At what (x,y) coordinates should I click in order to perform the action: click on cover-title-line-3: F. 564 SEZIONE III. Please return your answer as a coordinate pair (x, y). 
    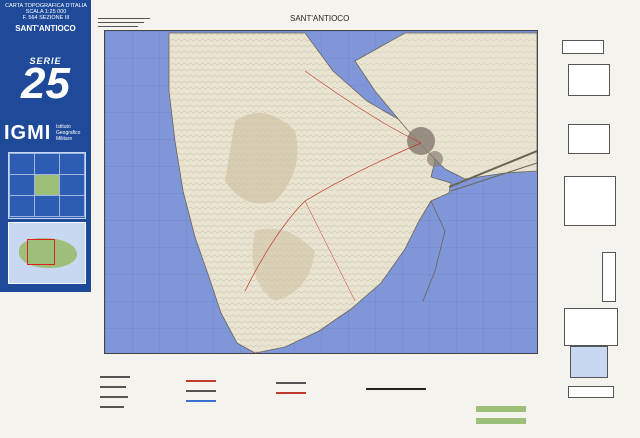
    Looking at the image, I should click on (46, 18).